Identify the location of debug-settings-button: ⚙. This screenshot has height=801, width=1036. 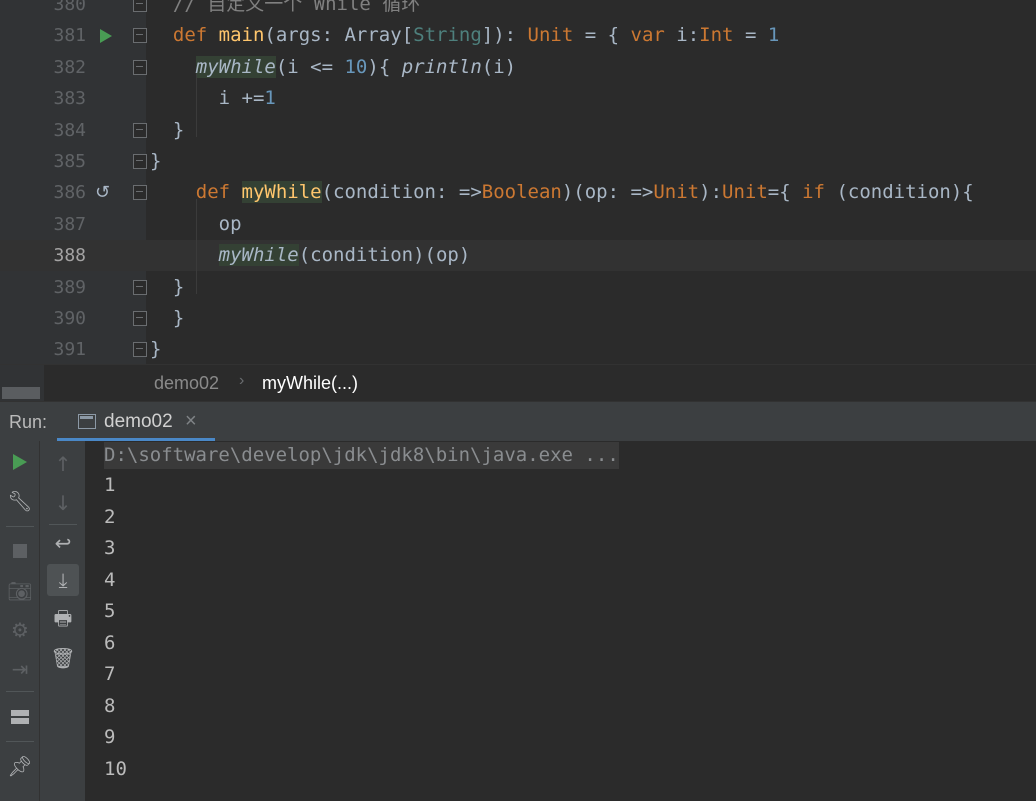
(20, 630).